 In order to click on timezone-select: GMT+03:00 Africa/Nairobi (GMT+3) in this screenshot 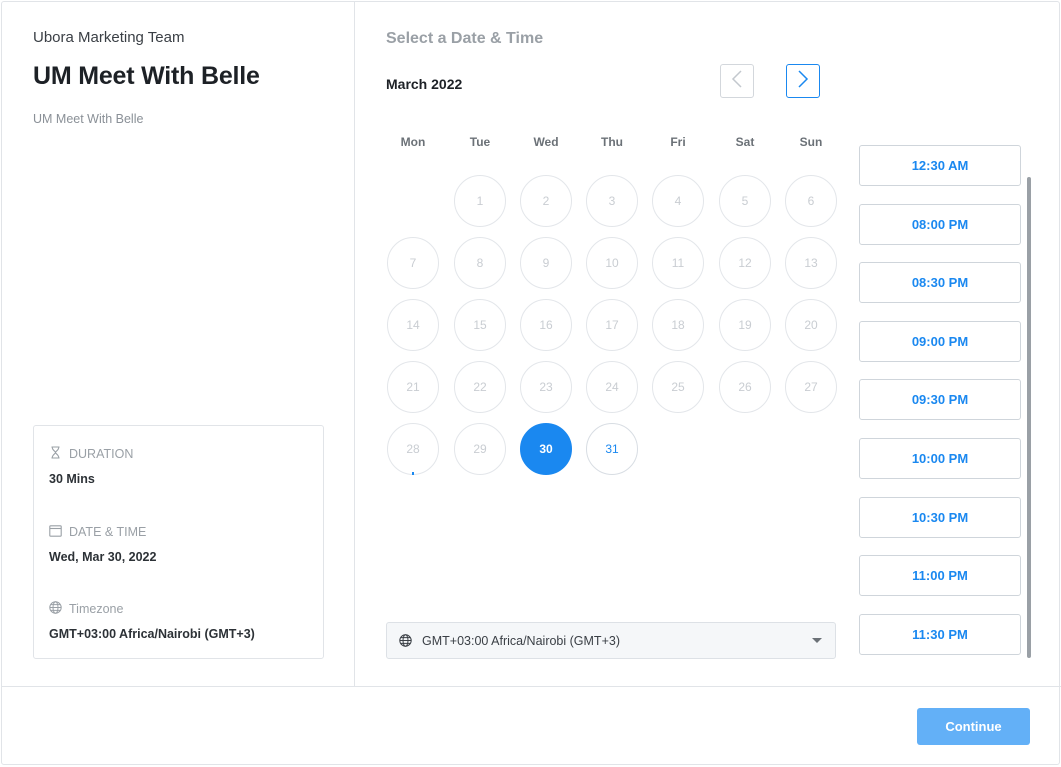, I will do `click(611, 640)`.